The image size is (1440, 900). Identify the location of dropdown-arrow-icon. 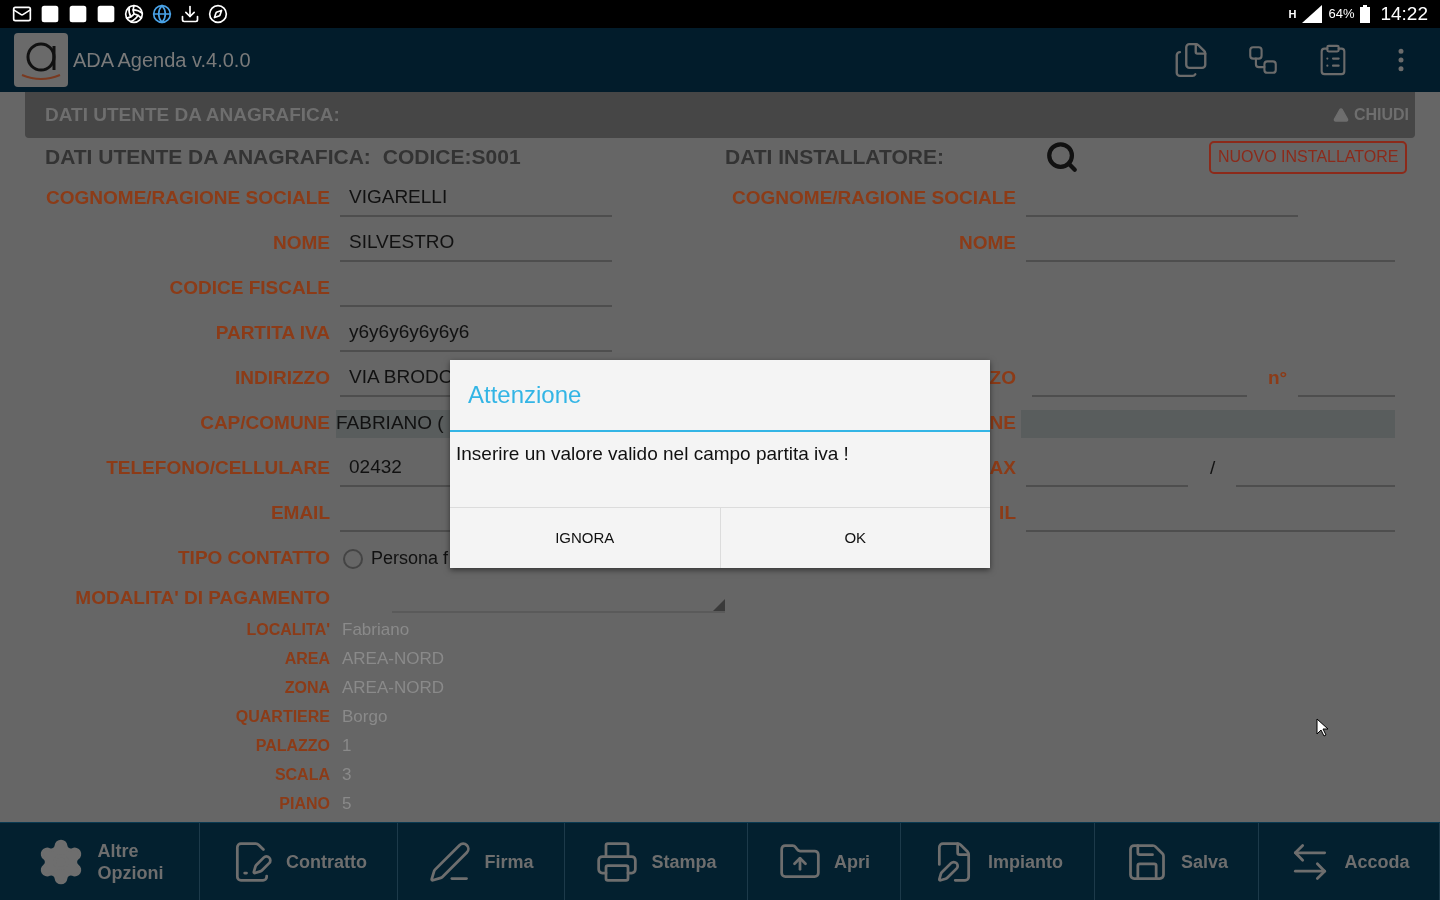
(719, 605).